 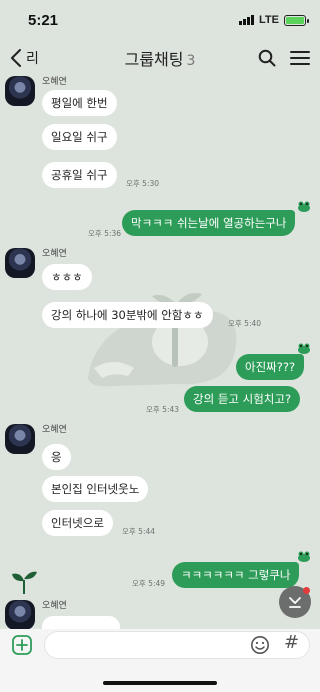 What do you see at coordinates (79, 103) in the screenshot?
I see `incoming-message: 평일에 한번` at bounding box center [79, 103].